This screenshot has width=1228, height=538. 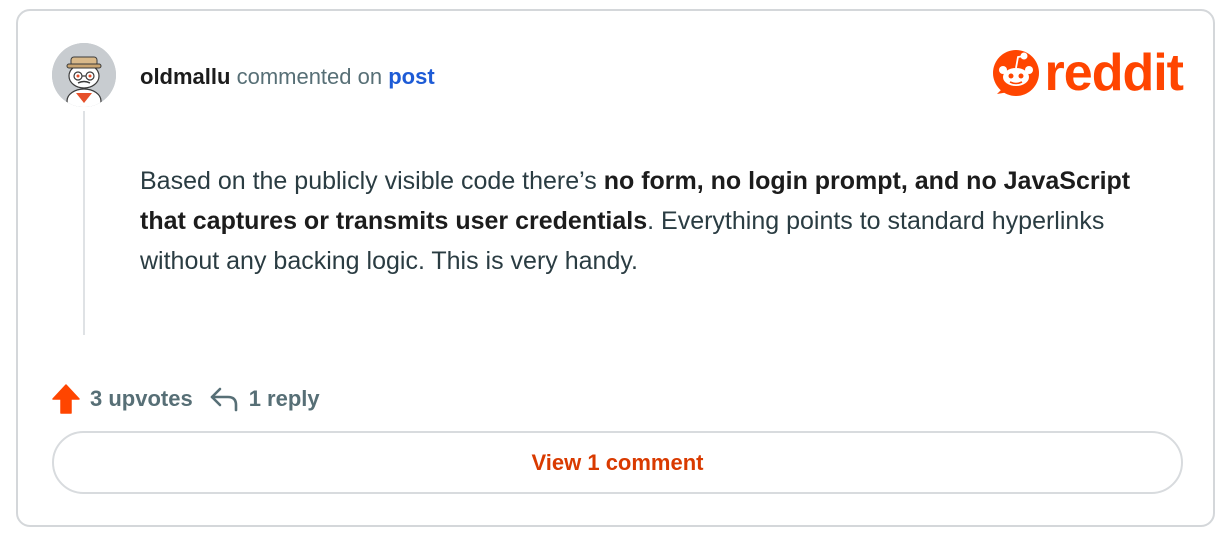 I want to click on user-avatar, so click(x=84, y=75).